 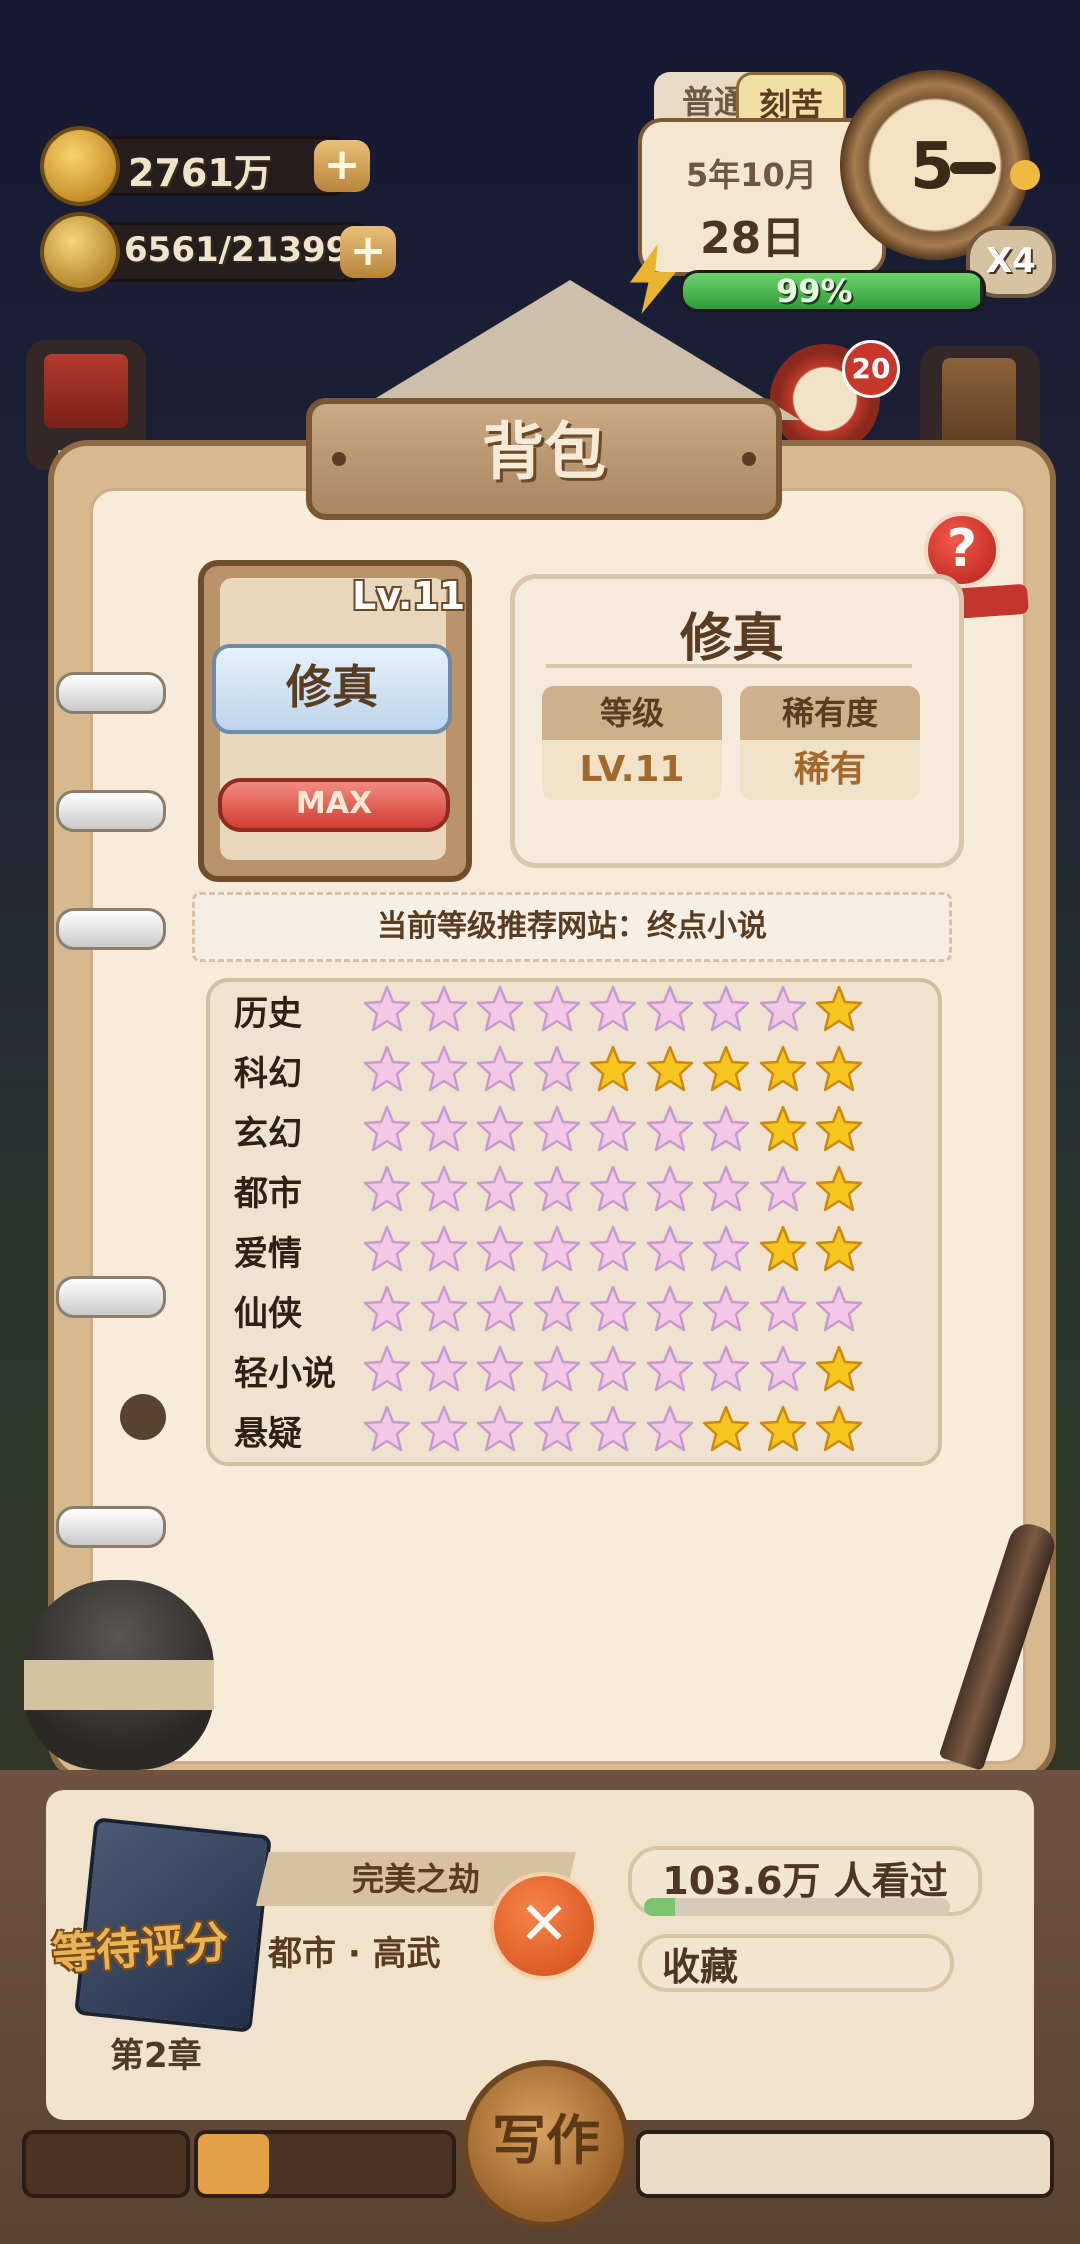 What do you see at coordinates (268, 1014) in the screenshot?
I see `genre-label: 历史` at bounding box center [268, 1014].